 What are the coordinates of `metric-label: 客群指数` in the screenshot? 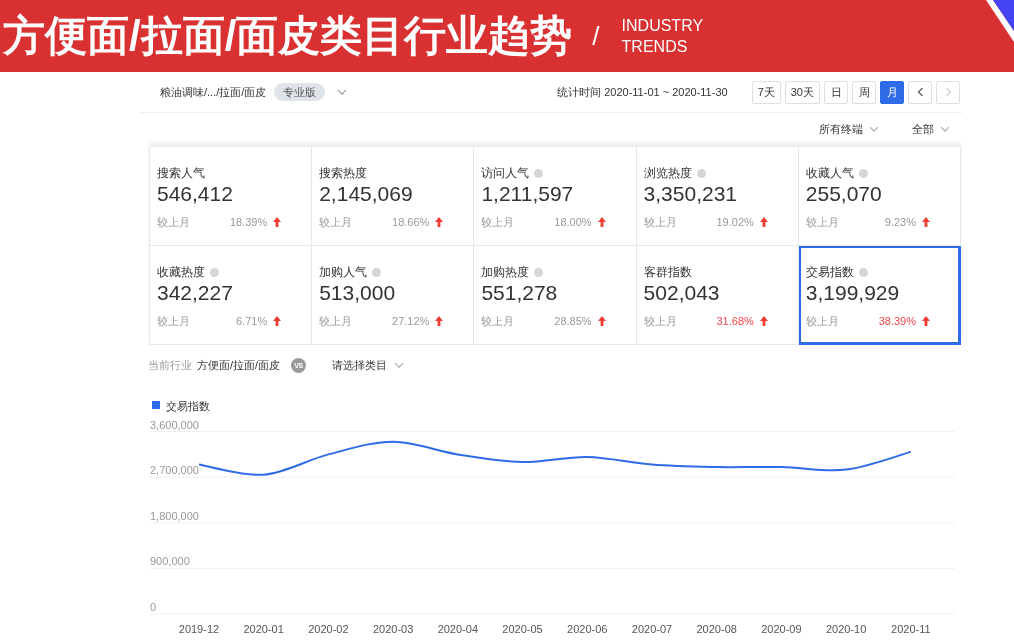 It's located at (667, 272).